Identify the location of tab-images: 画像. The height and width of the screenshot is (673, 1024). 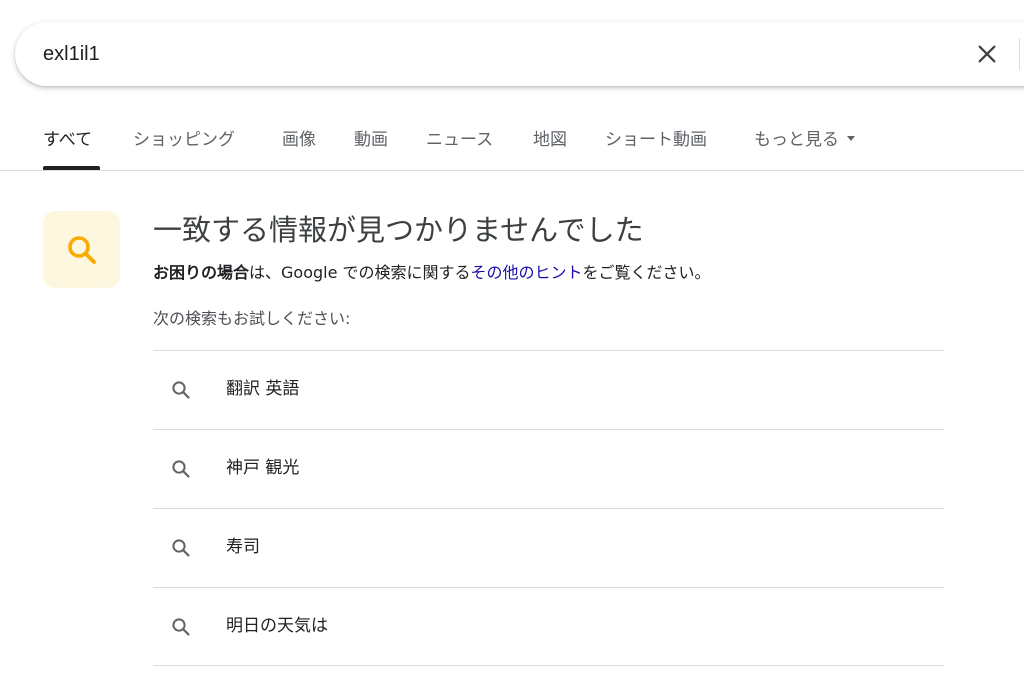
(299, 140).